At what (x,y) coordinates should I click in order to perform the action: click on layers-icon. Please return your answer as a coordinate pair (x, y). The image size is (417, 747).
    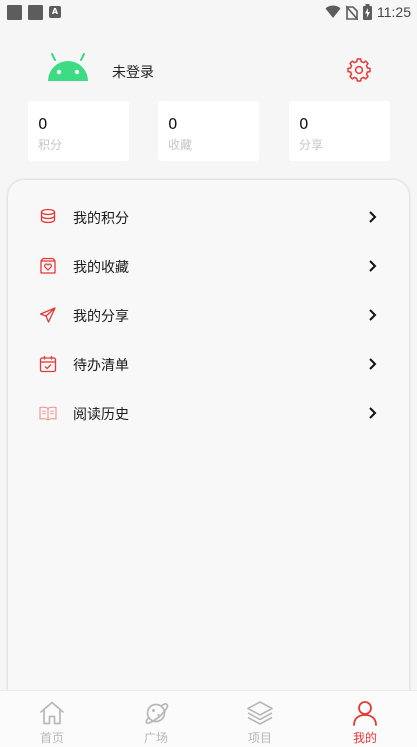
    Looking at the image, I should click on (260, 713).